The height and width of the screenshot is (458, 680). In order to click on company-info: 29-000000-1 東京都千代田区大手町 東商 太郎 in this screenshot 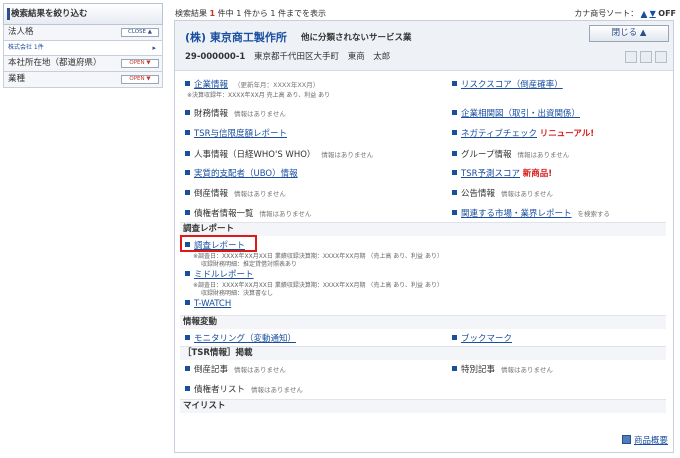, I will do `click(287, 56)`.